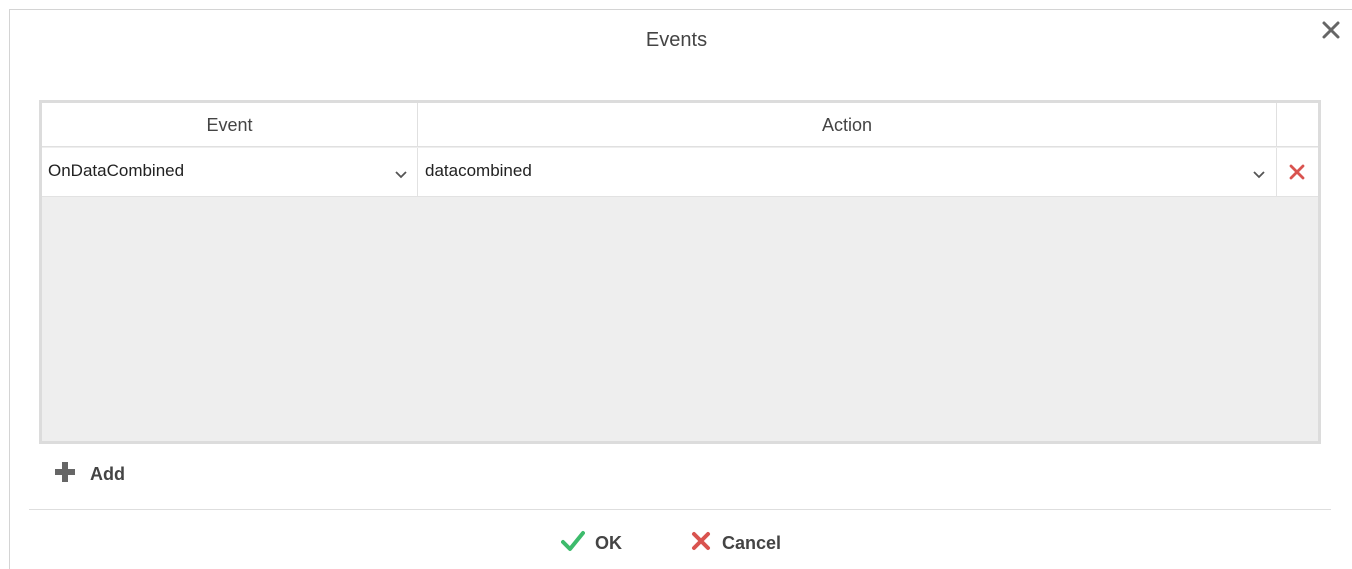 This screenshot has height=569, width=1352. What do you see at coordinates (847, 125) in the screenshot?
I see `column-header-action: Action` at bounding box center [847, 125].